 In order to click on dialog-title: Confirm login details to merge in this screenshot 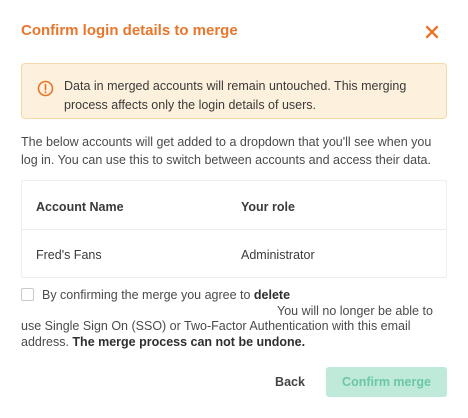, I will do `click(129, 30)`.